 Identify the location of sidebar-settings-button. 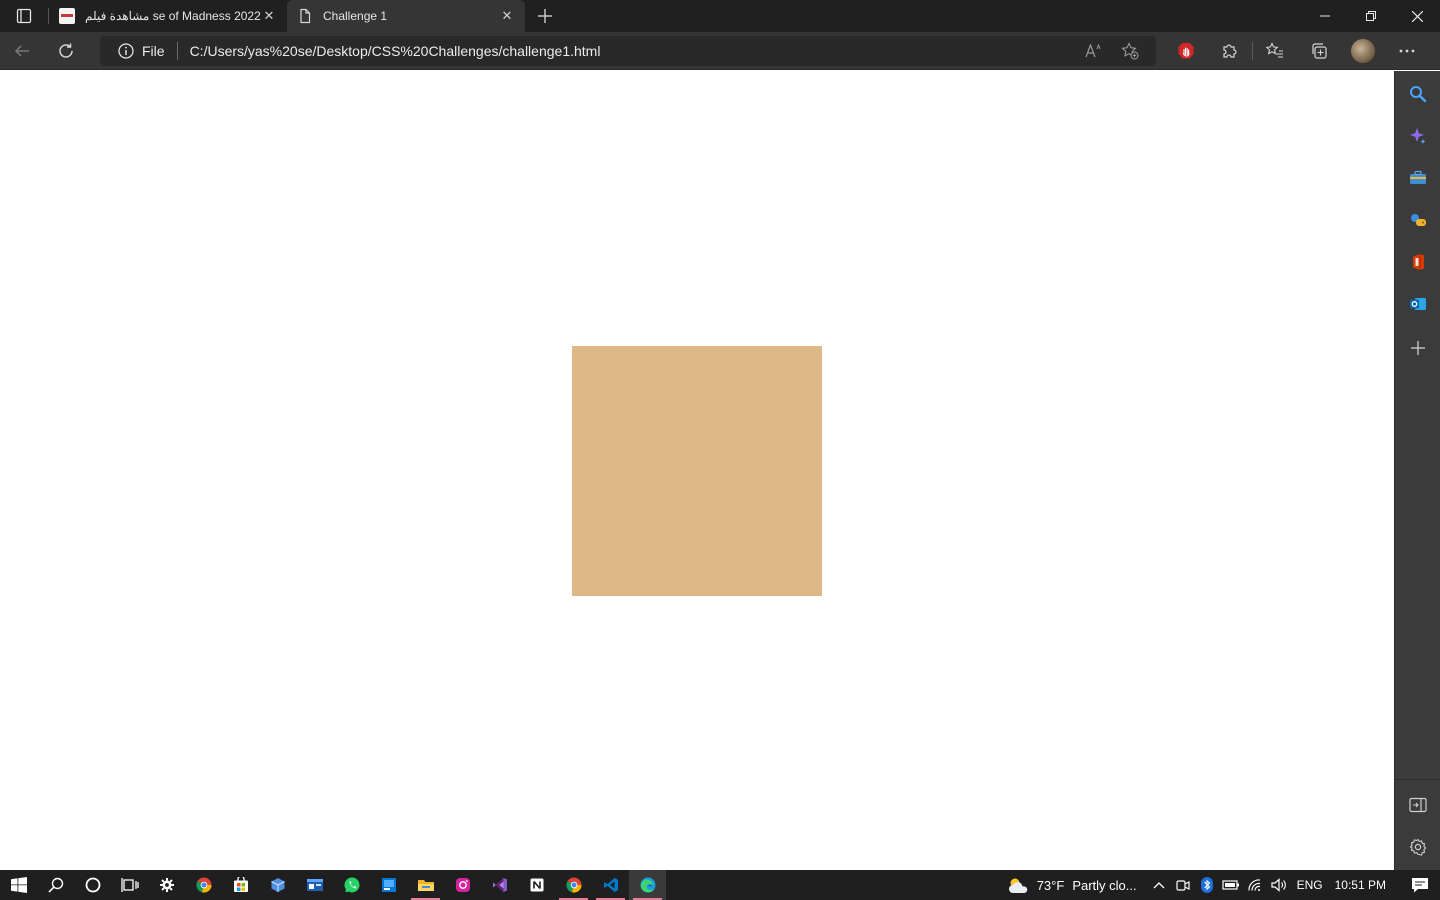
(1417, 847).